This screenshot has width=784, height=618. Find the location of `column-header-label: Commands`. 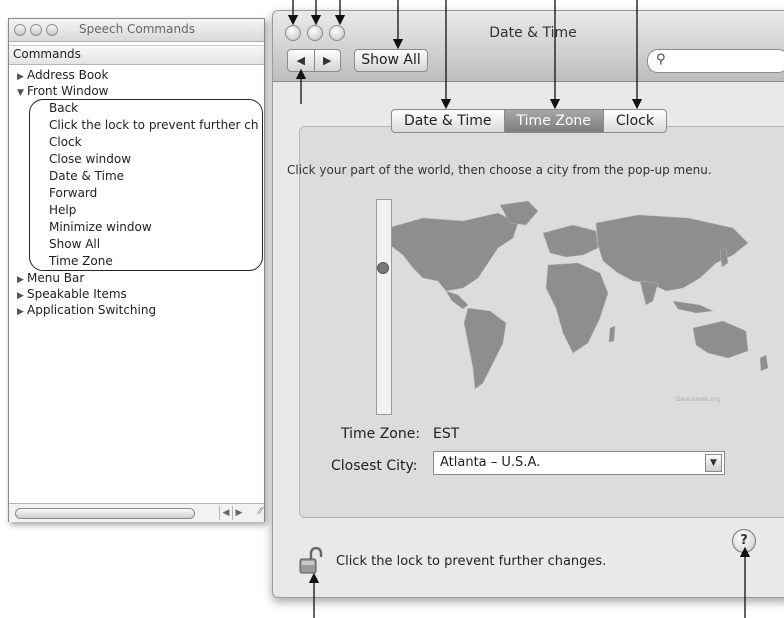

column-header-label: Commands is located at coordinates (47, 54).